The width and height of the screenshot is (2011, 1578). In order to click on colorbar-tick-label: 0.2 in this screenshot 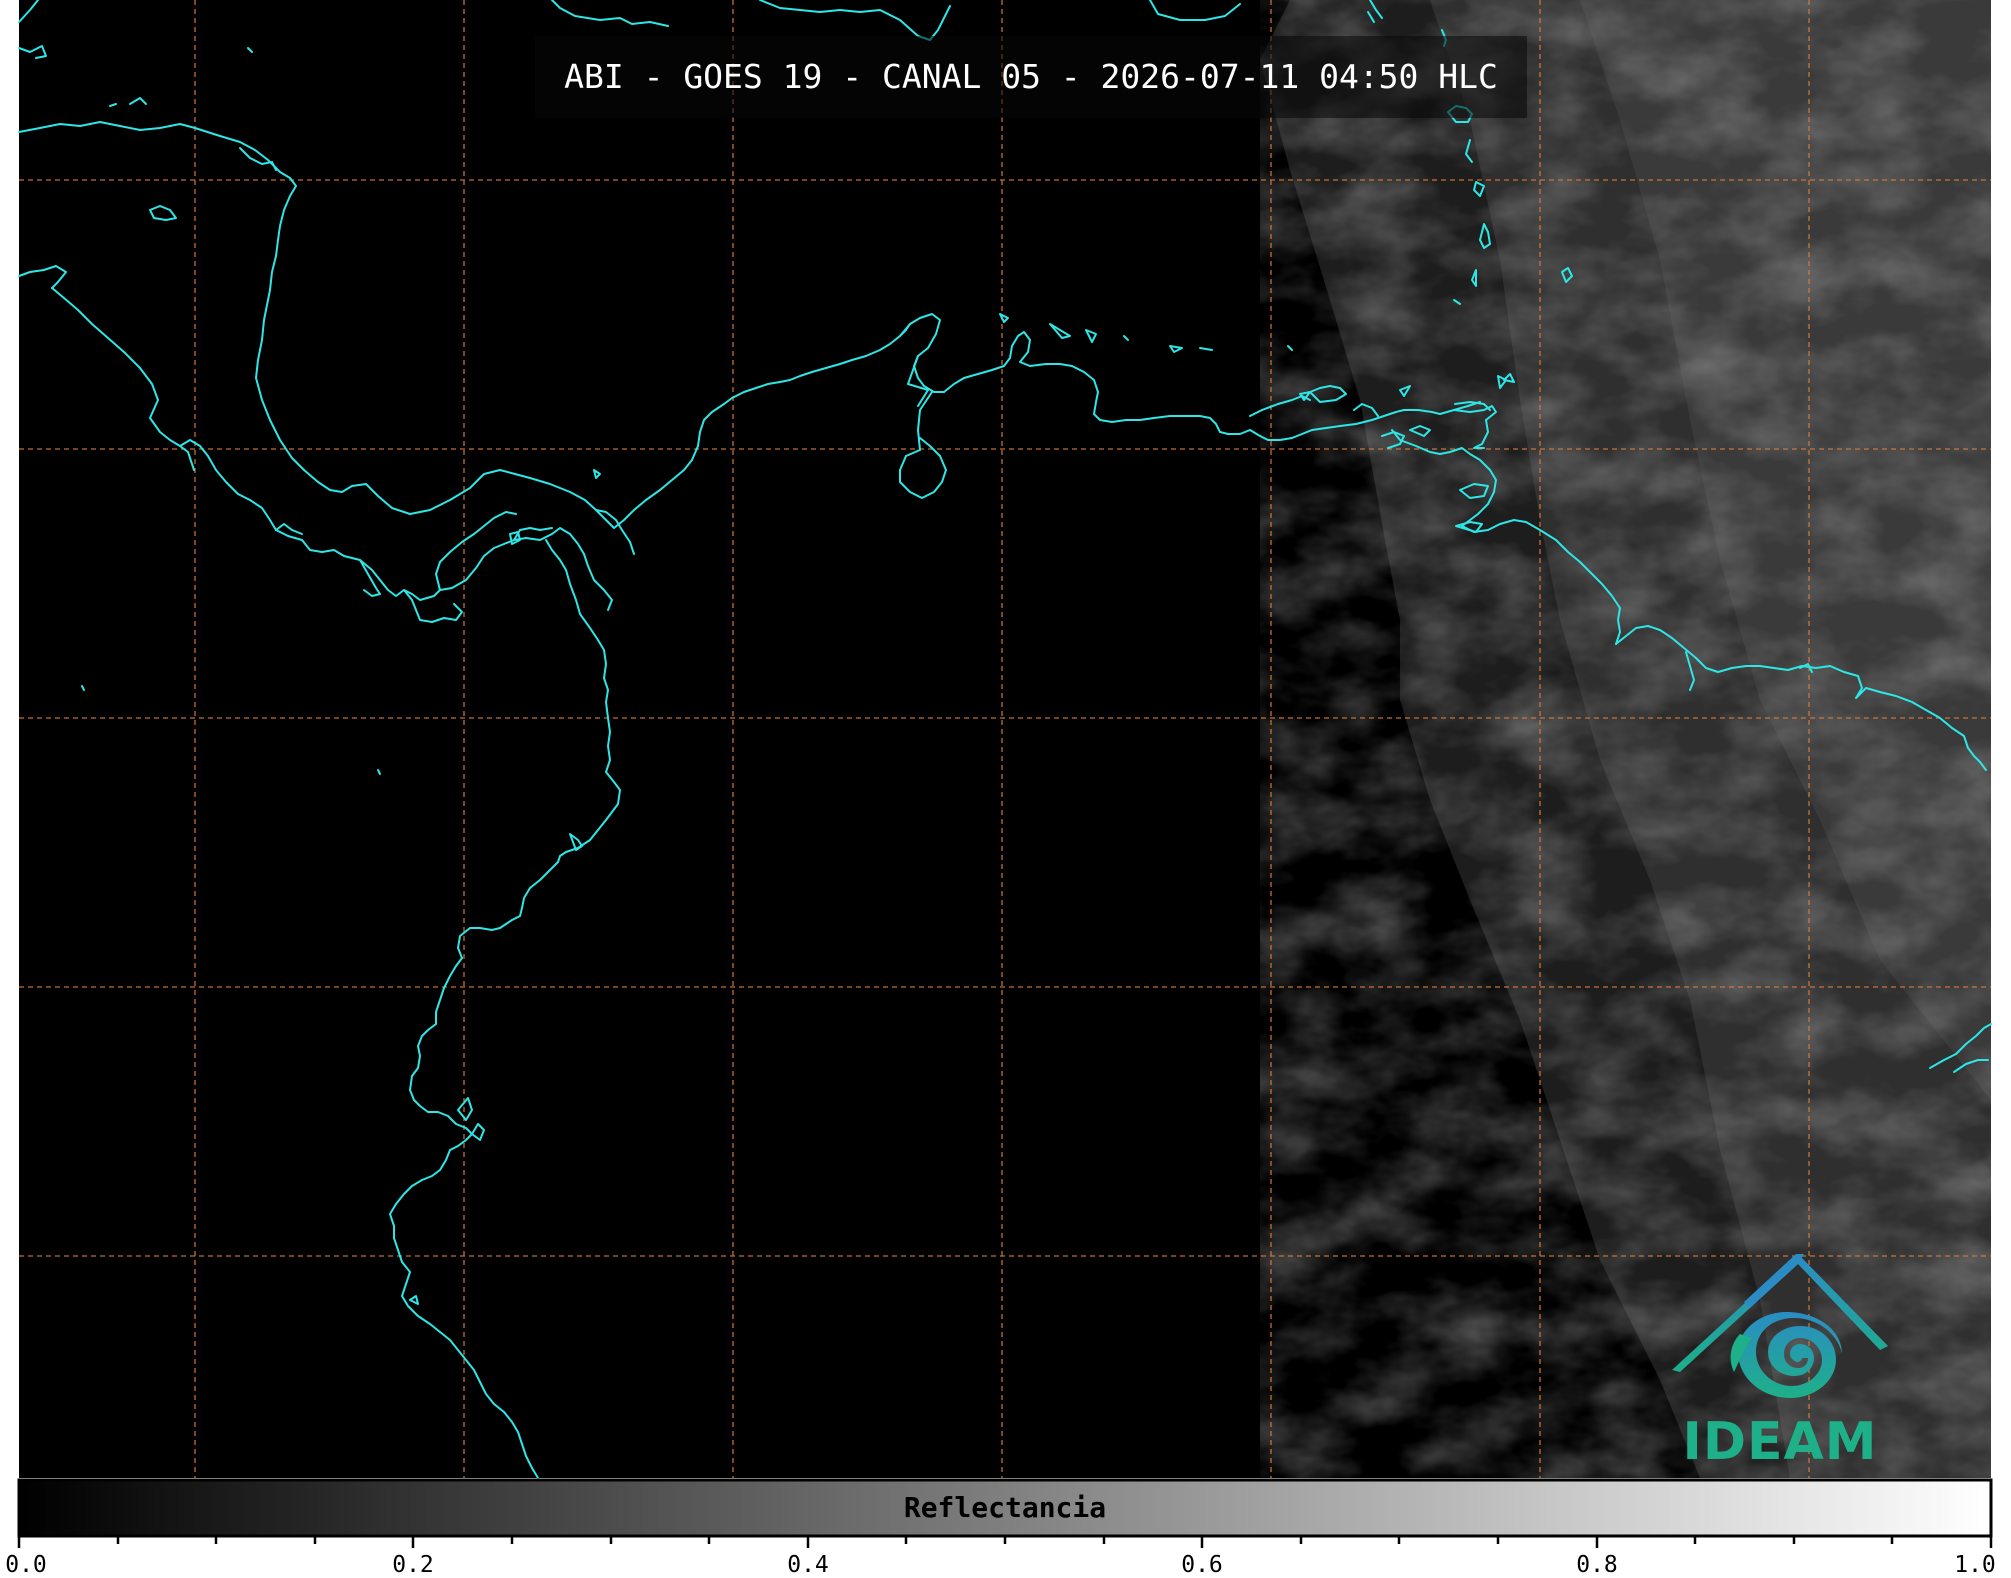, I will do `click(413, 1565)`.